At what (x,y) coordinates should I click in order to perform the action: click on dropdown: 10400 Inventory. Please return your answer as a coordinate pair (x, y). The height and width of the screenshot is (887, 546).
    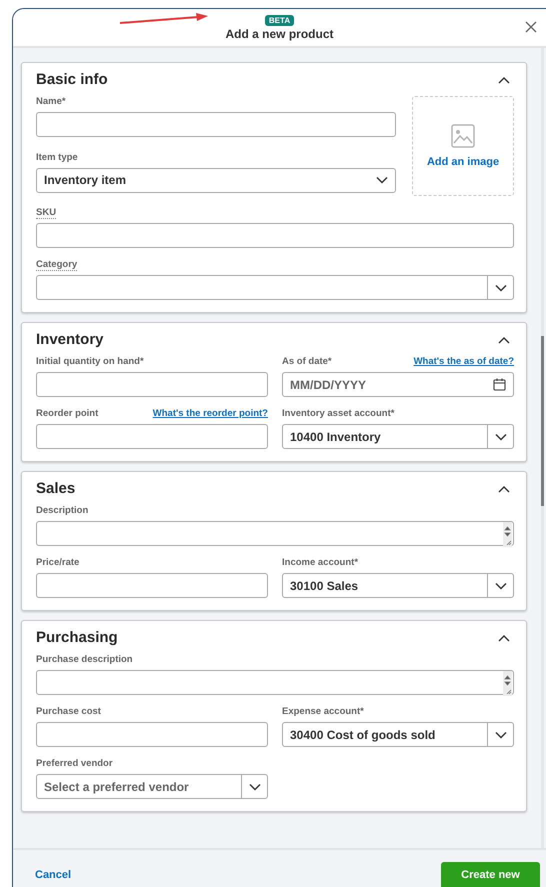
    Looking at the image, I should click on (398, 436).